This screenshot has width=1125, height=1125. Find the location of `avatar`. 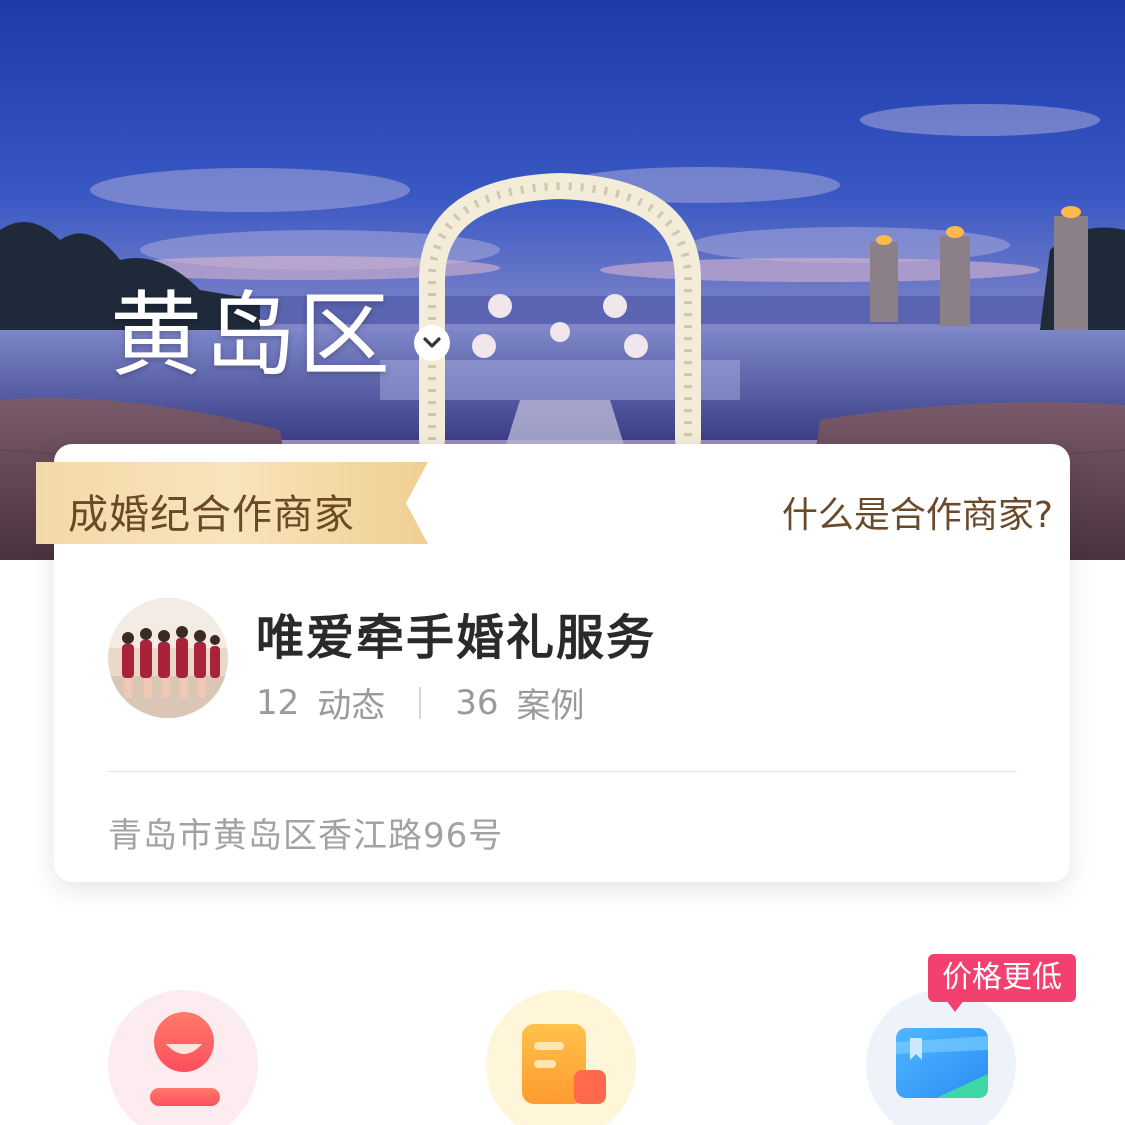

avatar is located at coordinates (168, 658).